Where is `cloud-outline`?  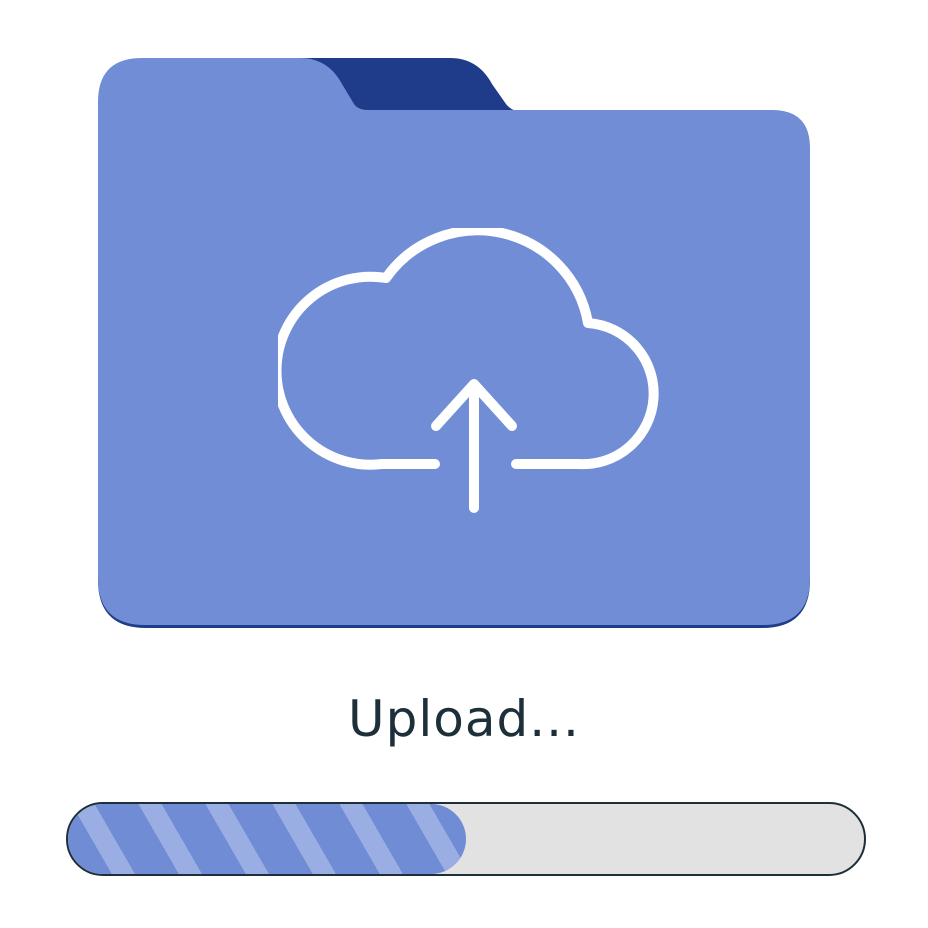
cloud-outline is located at coordinates (468, 349).